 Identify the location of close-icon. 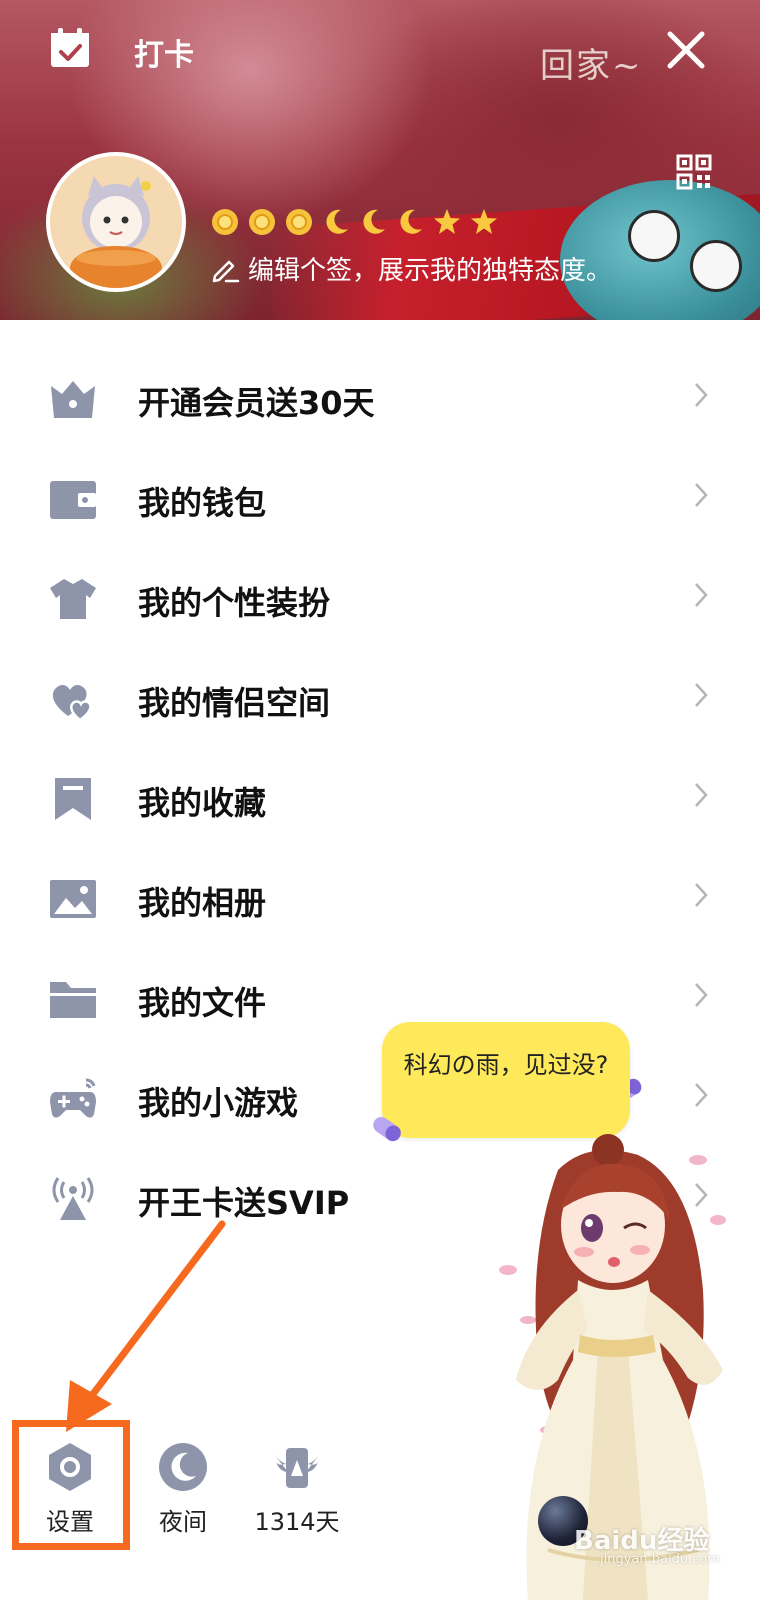
(686, 50).